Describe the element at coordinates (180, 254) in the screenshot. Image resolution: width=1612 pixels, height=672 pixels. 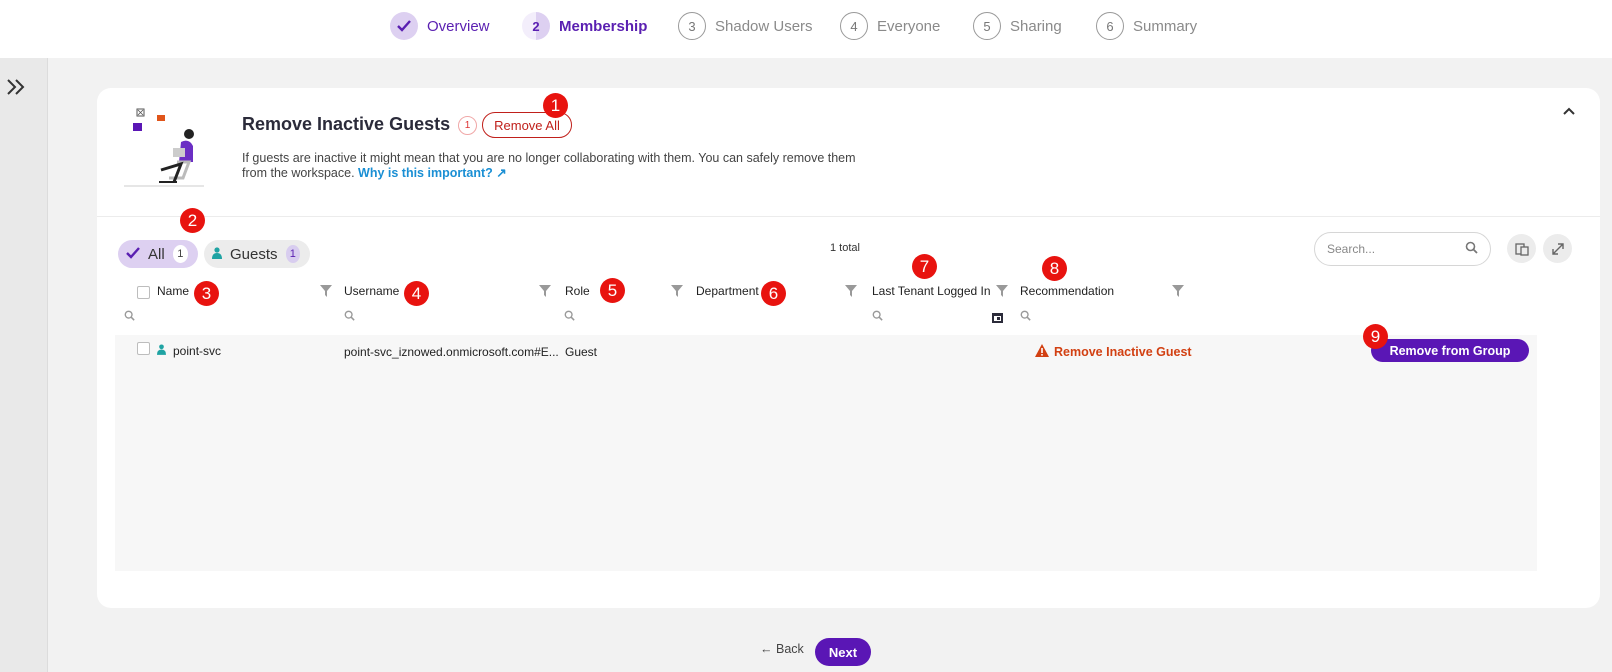
I see `filter-all-count: 1` at that location.